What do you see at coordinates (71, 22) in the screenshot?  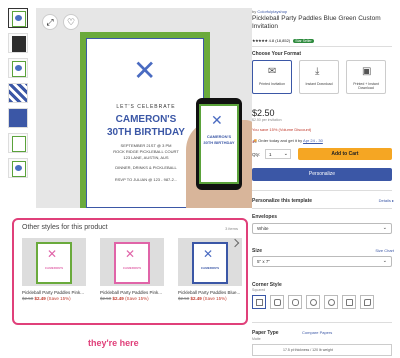 I see `heart-icon: ♡` at bounding box center [71, 22].